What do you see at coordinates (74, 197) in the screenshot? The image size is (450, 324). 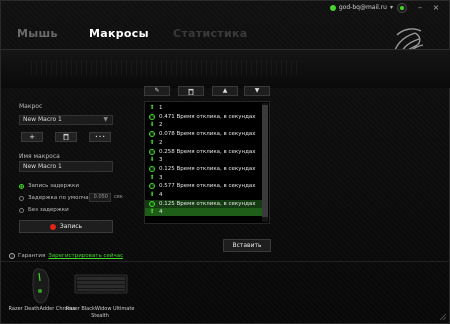 I see `default-delay-option: Задержка по умолчанию 0.050 сек` at bounding box center [74, 197].